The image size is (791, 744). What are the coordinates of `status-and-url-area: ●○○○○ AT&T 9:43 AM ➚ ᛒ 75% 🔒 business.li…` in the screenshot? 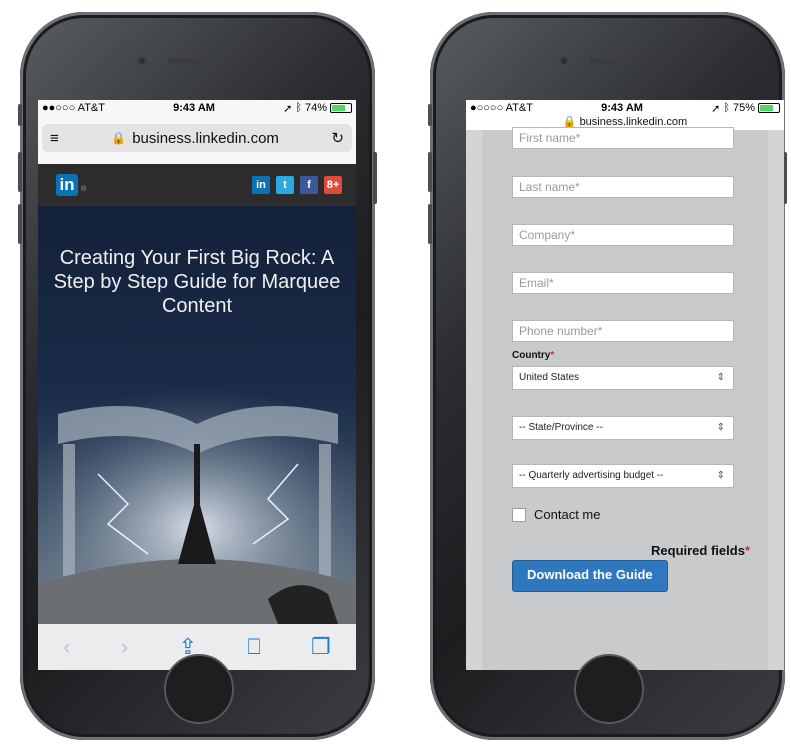 It's located at (625, 115).